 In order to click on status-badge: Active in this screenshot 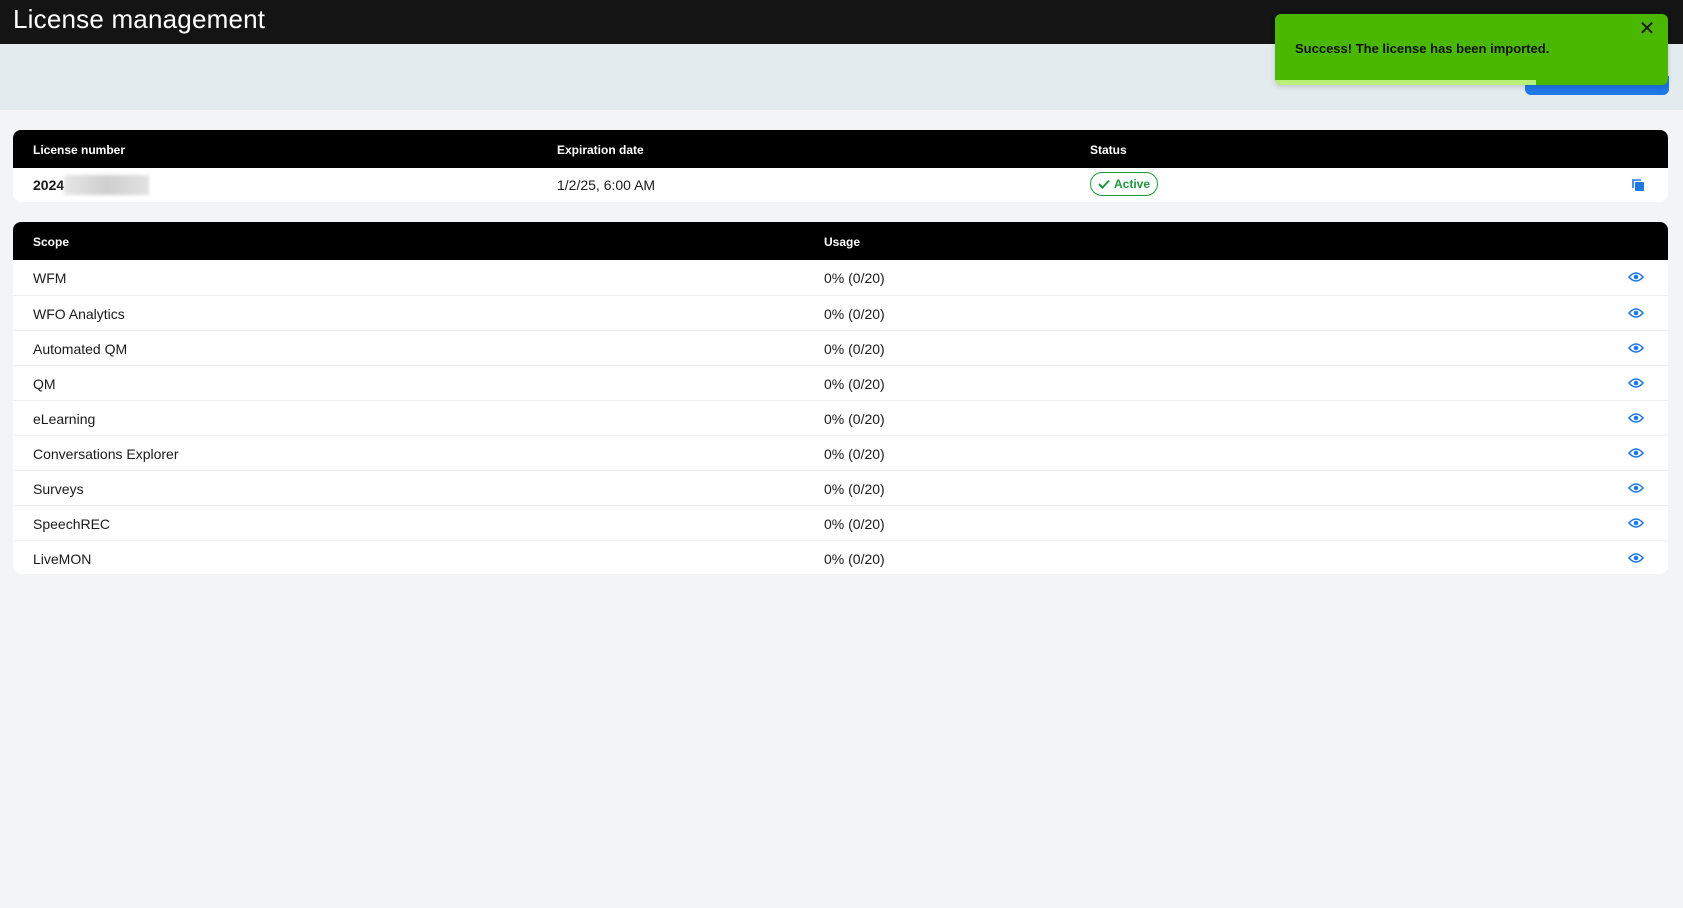, I will do `click(1124, 184)`.